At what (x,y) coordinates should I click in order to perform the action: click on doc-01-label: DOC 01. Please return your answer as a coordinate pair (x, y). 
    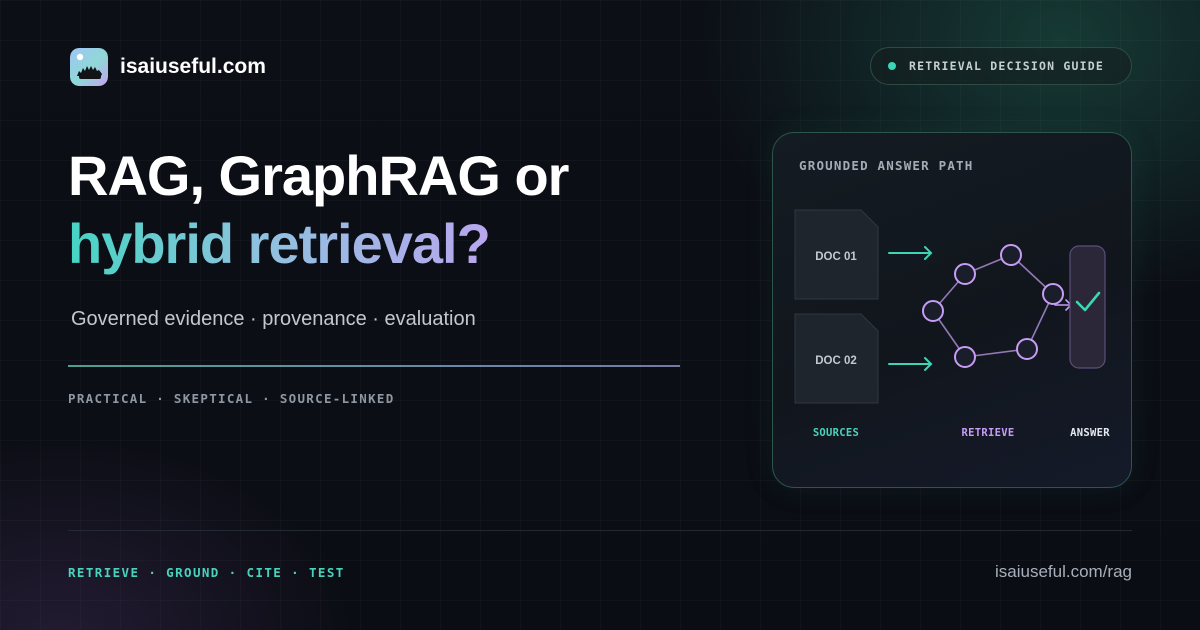
    Looking at the image, I should click on (836, 257).